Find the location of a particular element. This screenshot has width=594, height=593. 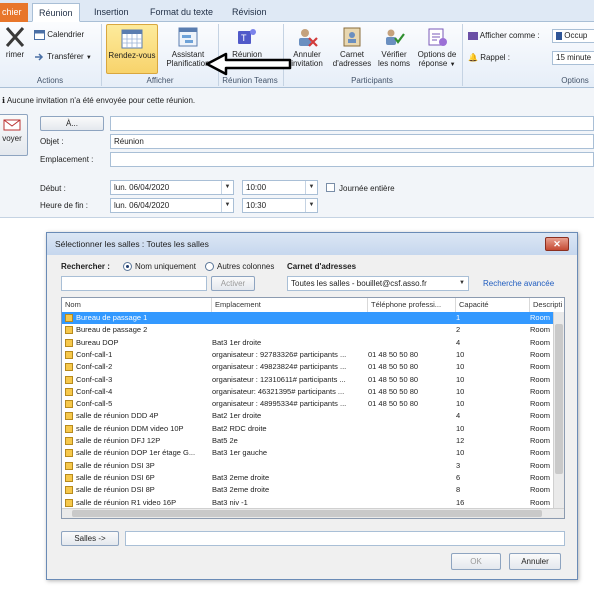

location-field is located at coordinates (352, 159).